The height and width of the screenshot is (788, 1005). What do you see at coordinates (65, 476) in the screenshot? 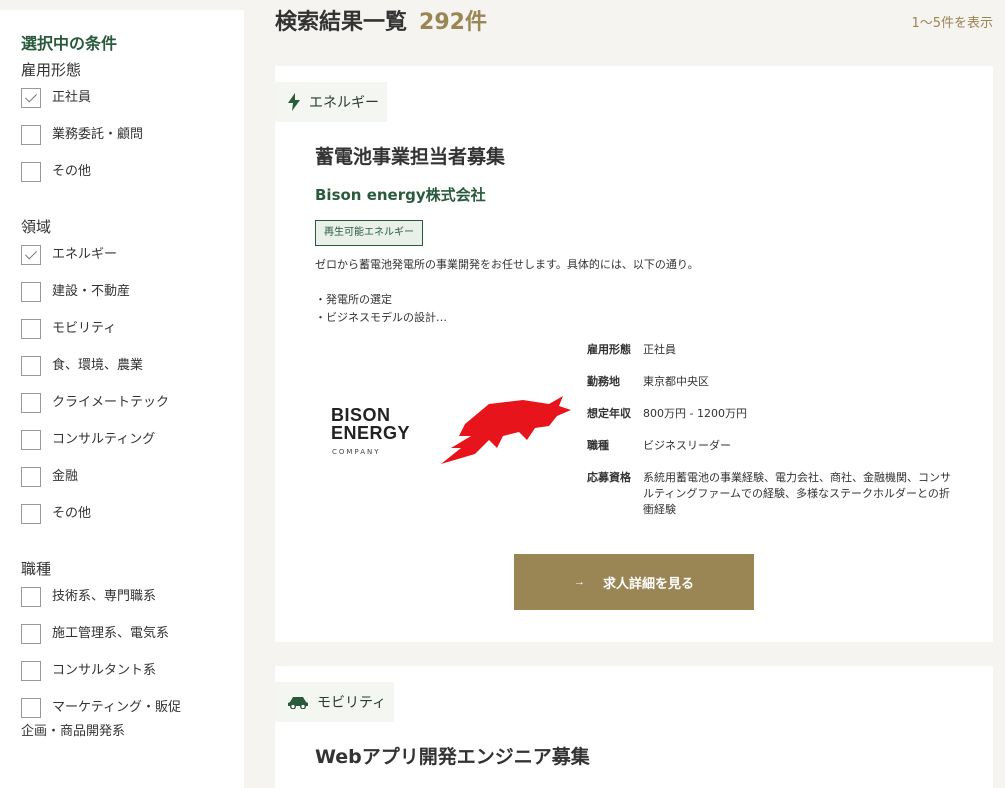
I see `filter-option-label: 金融` at bounding box center [65, 476].